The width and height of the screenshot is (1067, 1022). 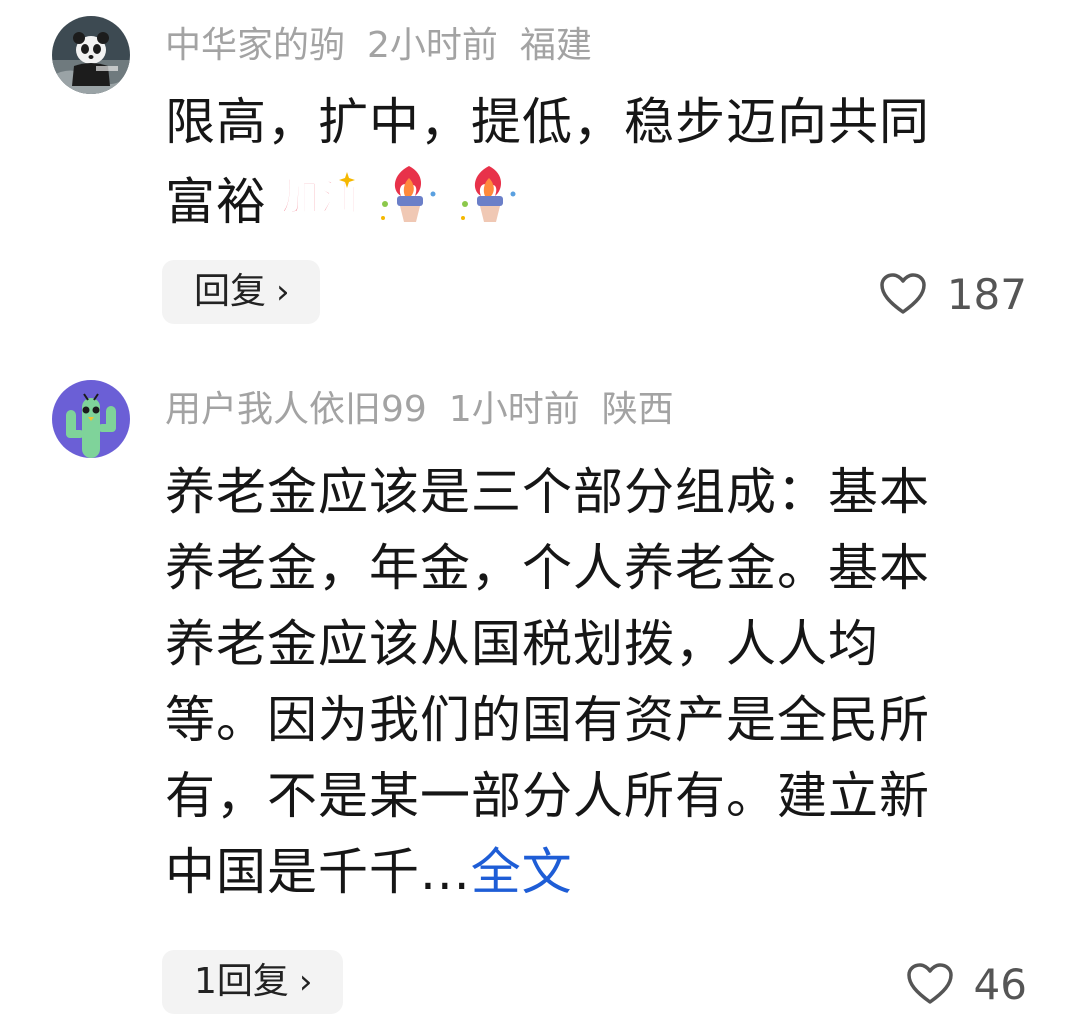 What do you see at coordinates (430, 410) in the screenshot?
I see `comment-meta: 用户我人依旧99 1小时前 陕西` at bounding box center [430, 410].